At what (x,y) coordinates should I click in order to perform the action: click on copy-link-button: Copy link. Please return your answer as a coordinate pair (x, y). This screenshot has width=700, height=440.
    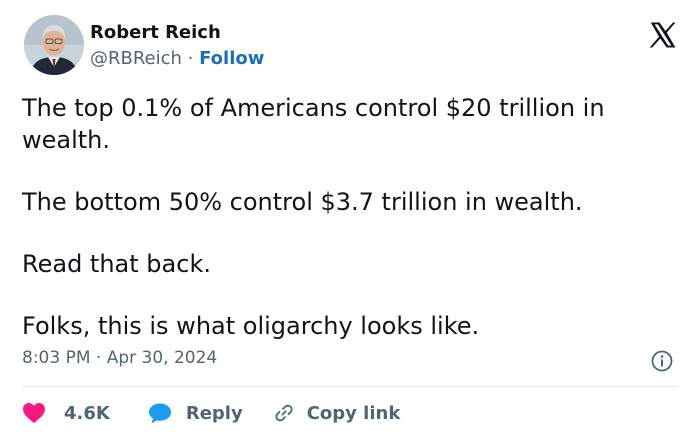
    Looking at the image, I should click on (337, 413).